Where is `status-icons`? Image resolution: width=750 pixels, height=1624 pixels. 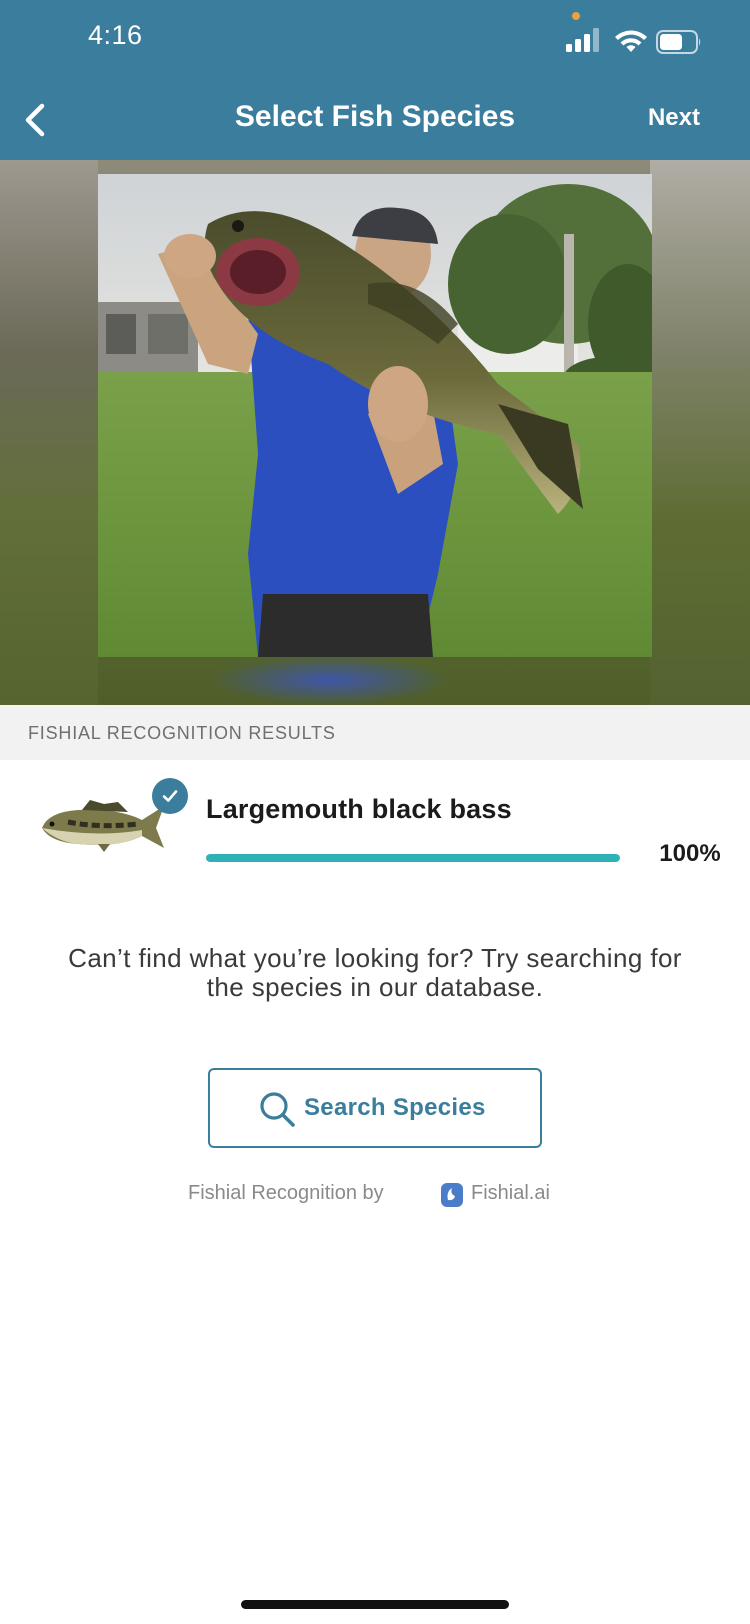
status-icons is located at coordinates (636, 42).